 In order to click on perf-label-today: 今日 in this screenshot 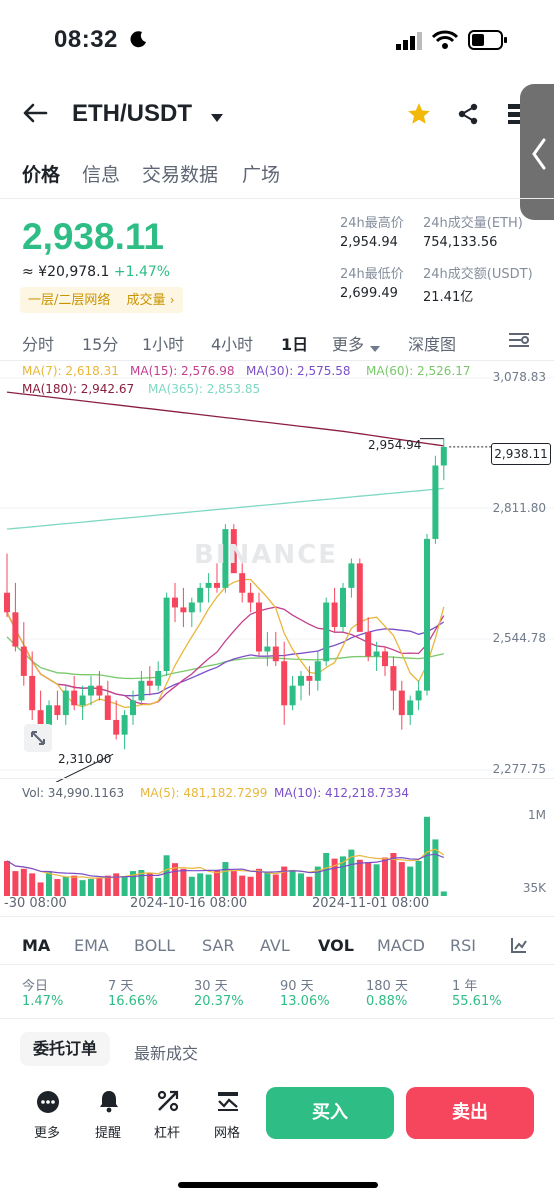, I will do `click(35, 986)`.